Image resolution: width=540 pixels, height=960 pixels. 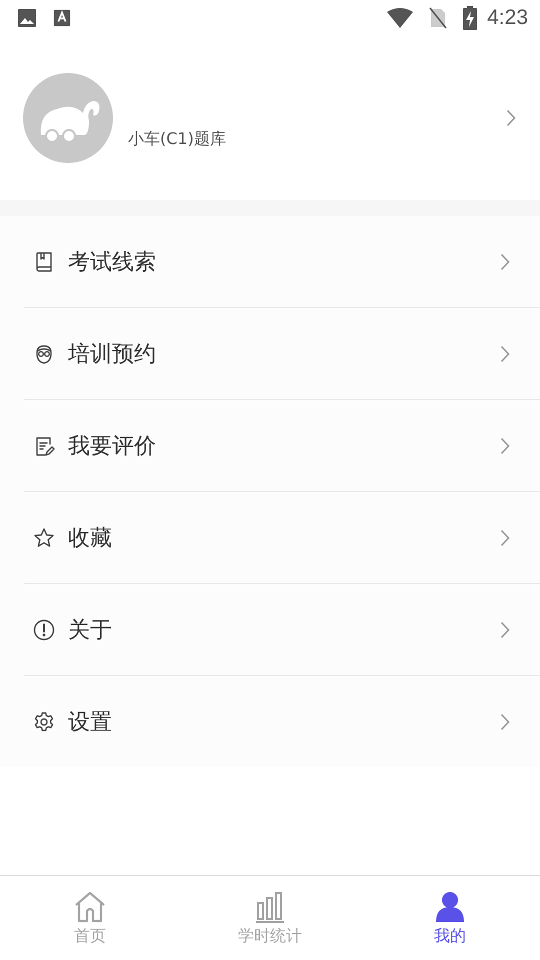 What do you see at coordinates (44, 629) in the screenshot?
I see `info-icon` at bounding box center [44, 629].